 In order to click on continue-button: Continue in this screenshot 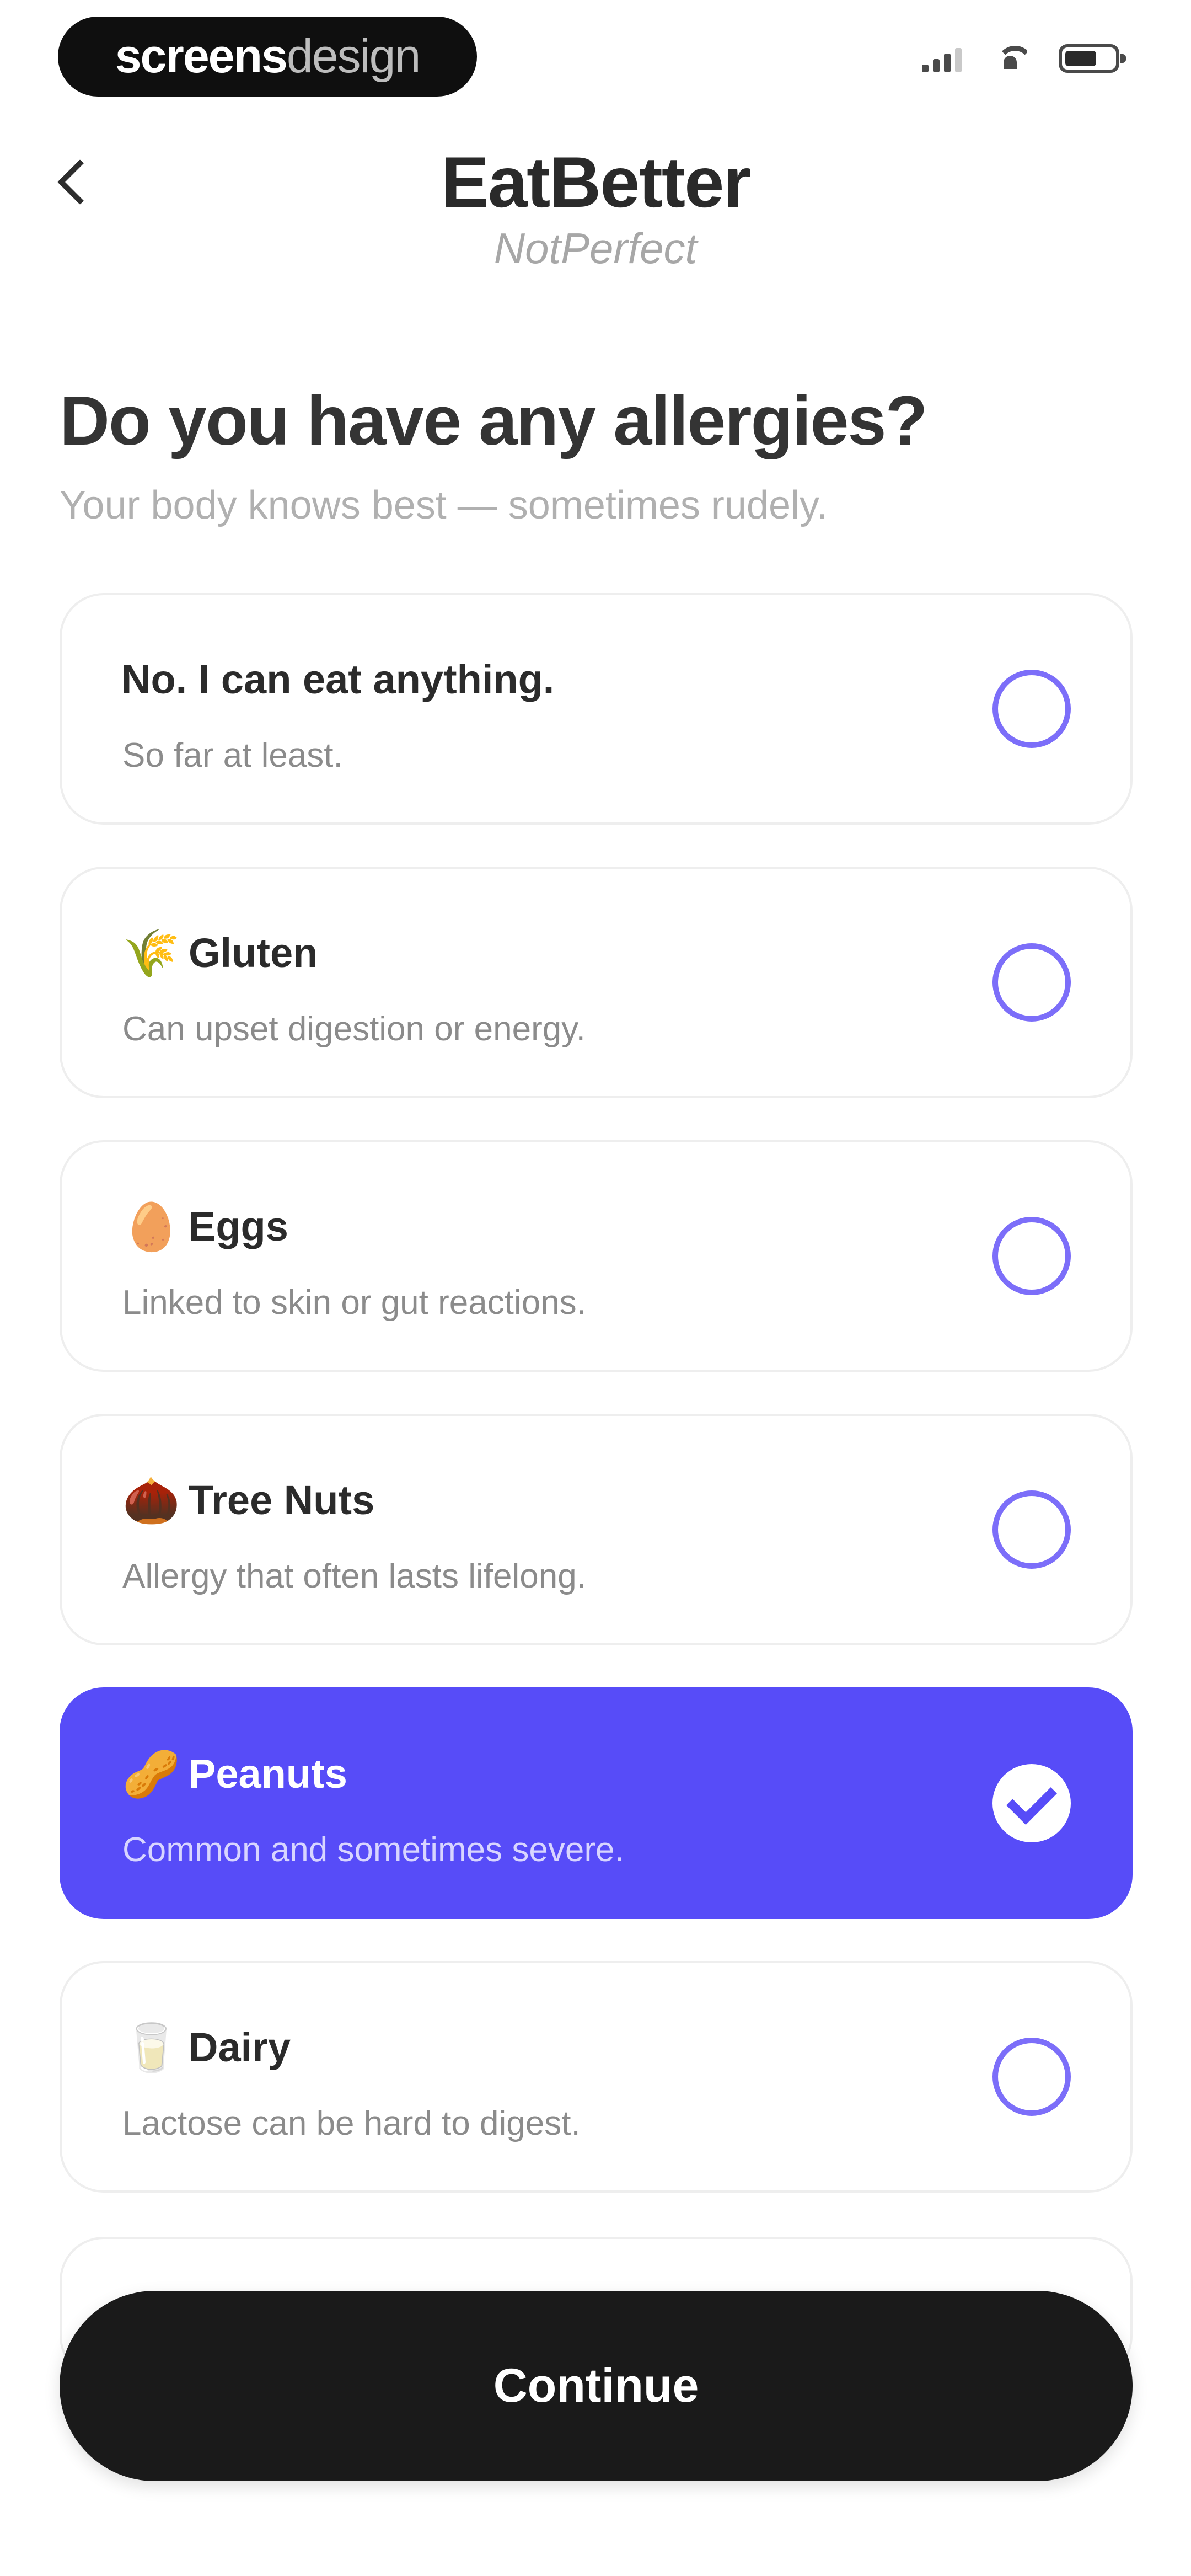, I will do `click(596, 2386)`.